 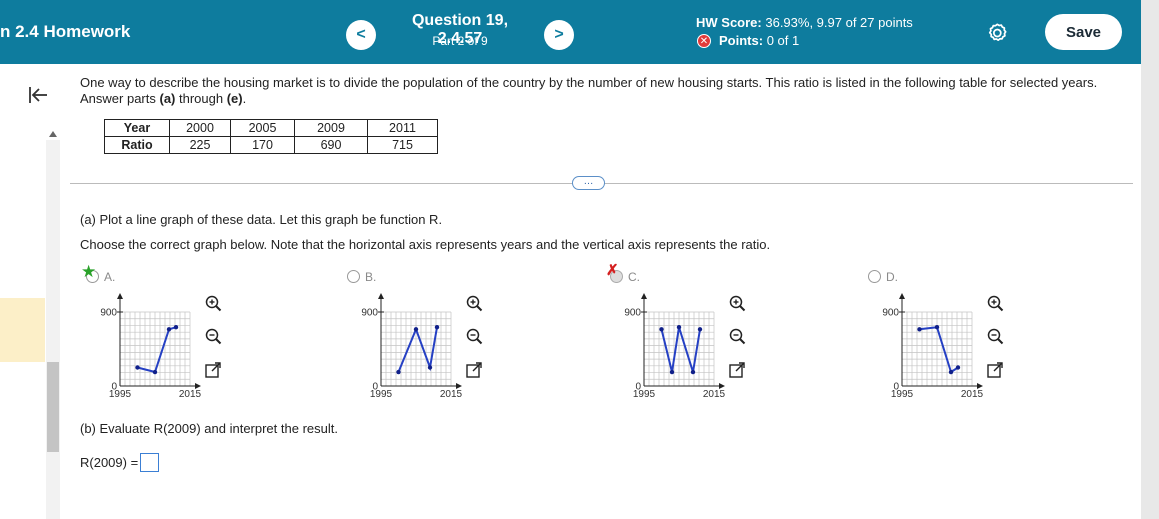 I want to click on assignment-title: n 2.4 Homework, so click(x=65, y=31).